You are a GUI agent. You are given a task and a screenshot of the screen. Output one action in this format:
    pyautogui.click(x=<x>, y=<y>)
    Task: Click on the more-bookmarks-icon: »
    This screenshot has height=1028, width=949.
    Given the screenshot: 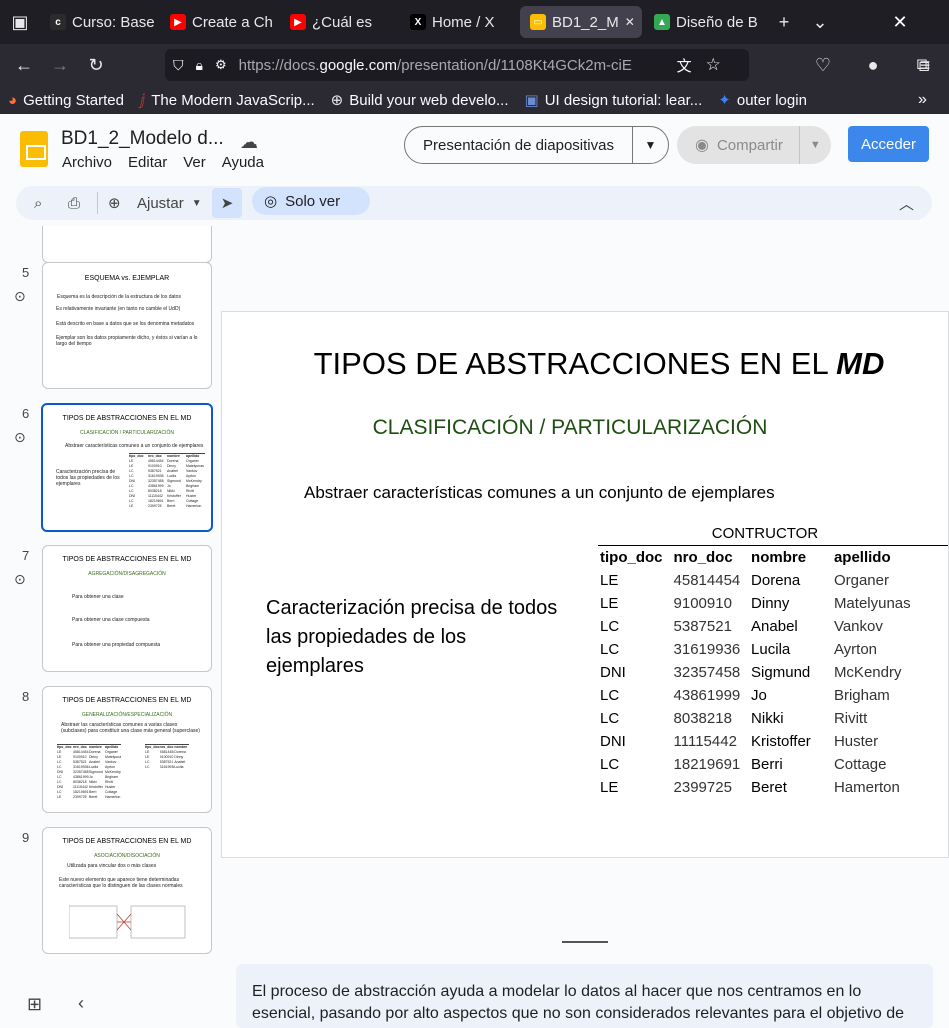 What is the action you would take?
    pyautogui.click(x=922, y=100)
    